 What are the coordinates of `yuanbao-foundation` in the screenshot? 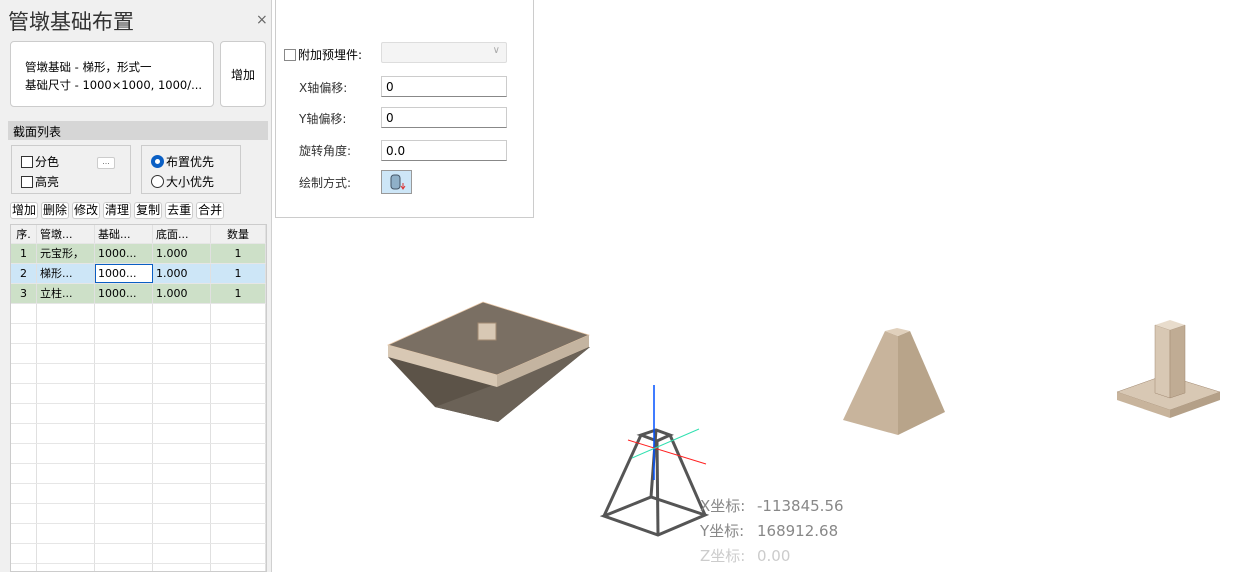 It's located at (488, 361).